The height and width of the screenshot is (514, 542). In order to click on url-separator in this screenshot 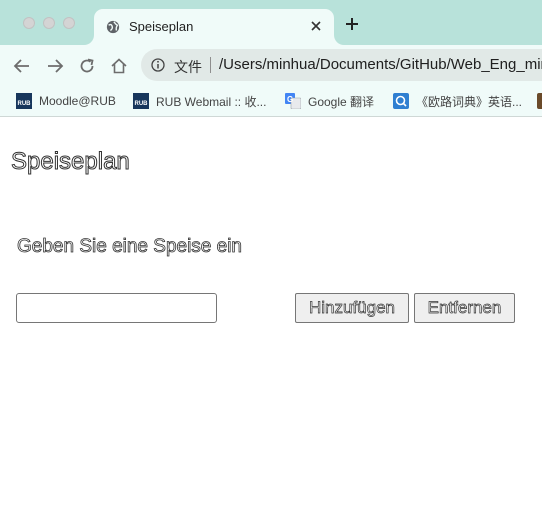, I will do `click(210, 65)`.